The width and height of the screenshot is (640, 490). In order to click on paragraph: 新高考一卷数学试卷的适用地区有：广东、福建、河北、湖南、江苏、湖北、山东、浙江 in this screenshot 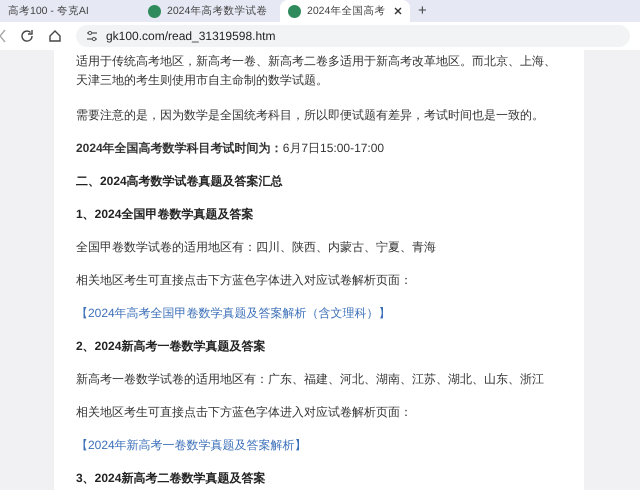, I will do `click(310, 379)`.